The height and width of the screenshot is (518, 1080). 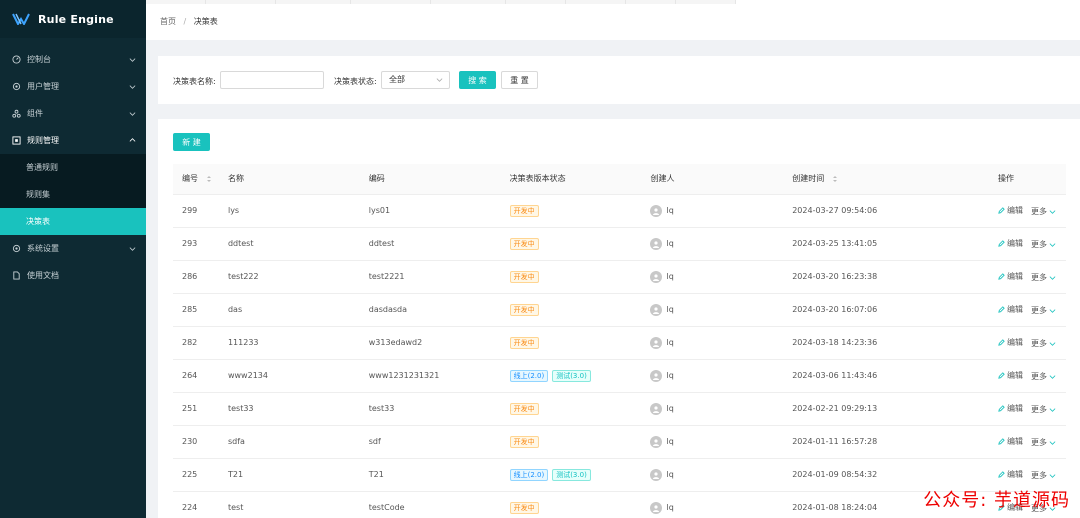 I want to click on col-created-header: 创建时间, so click(x=886, y=179).